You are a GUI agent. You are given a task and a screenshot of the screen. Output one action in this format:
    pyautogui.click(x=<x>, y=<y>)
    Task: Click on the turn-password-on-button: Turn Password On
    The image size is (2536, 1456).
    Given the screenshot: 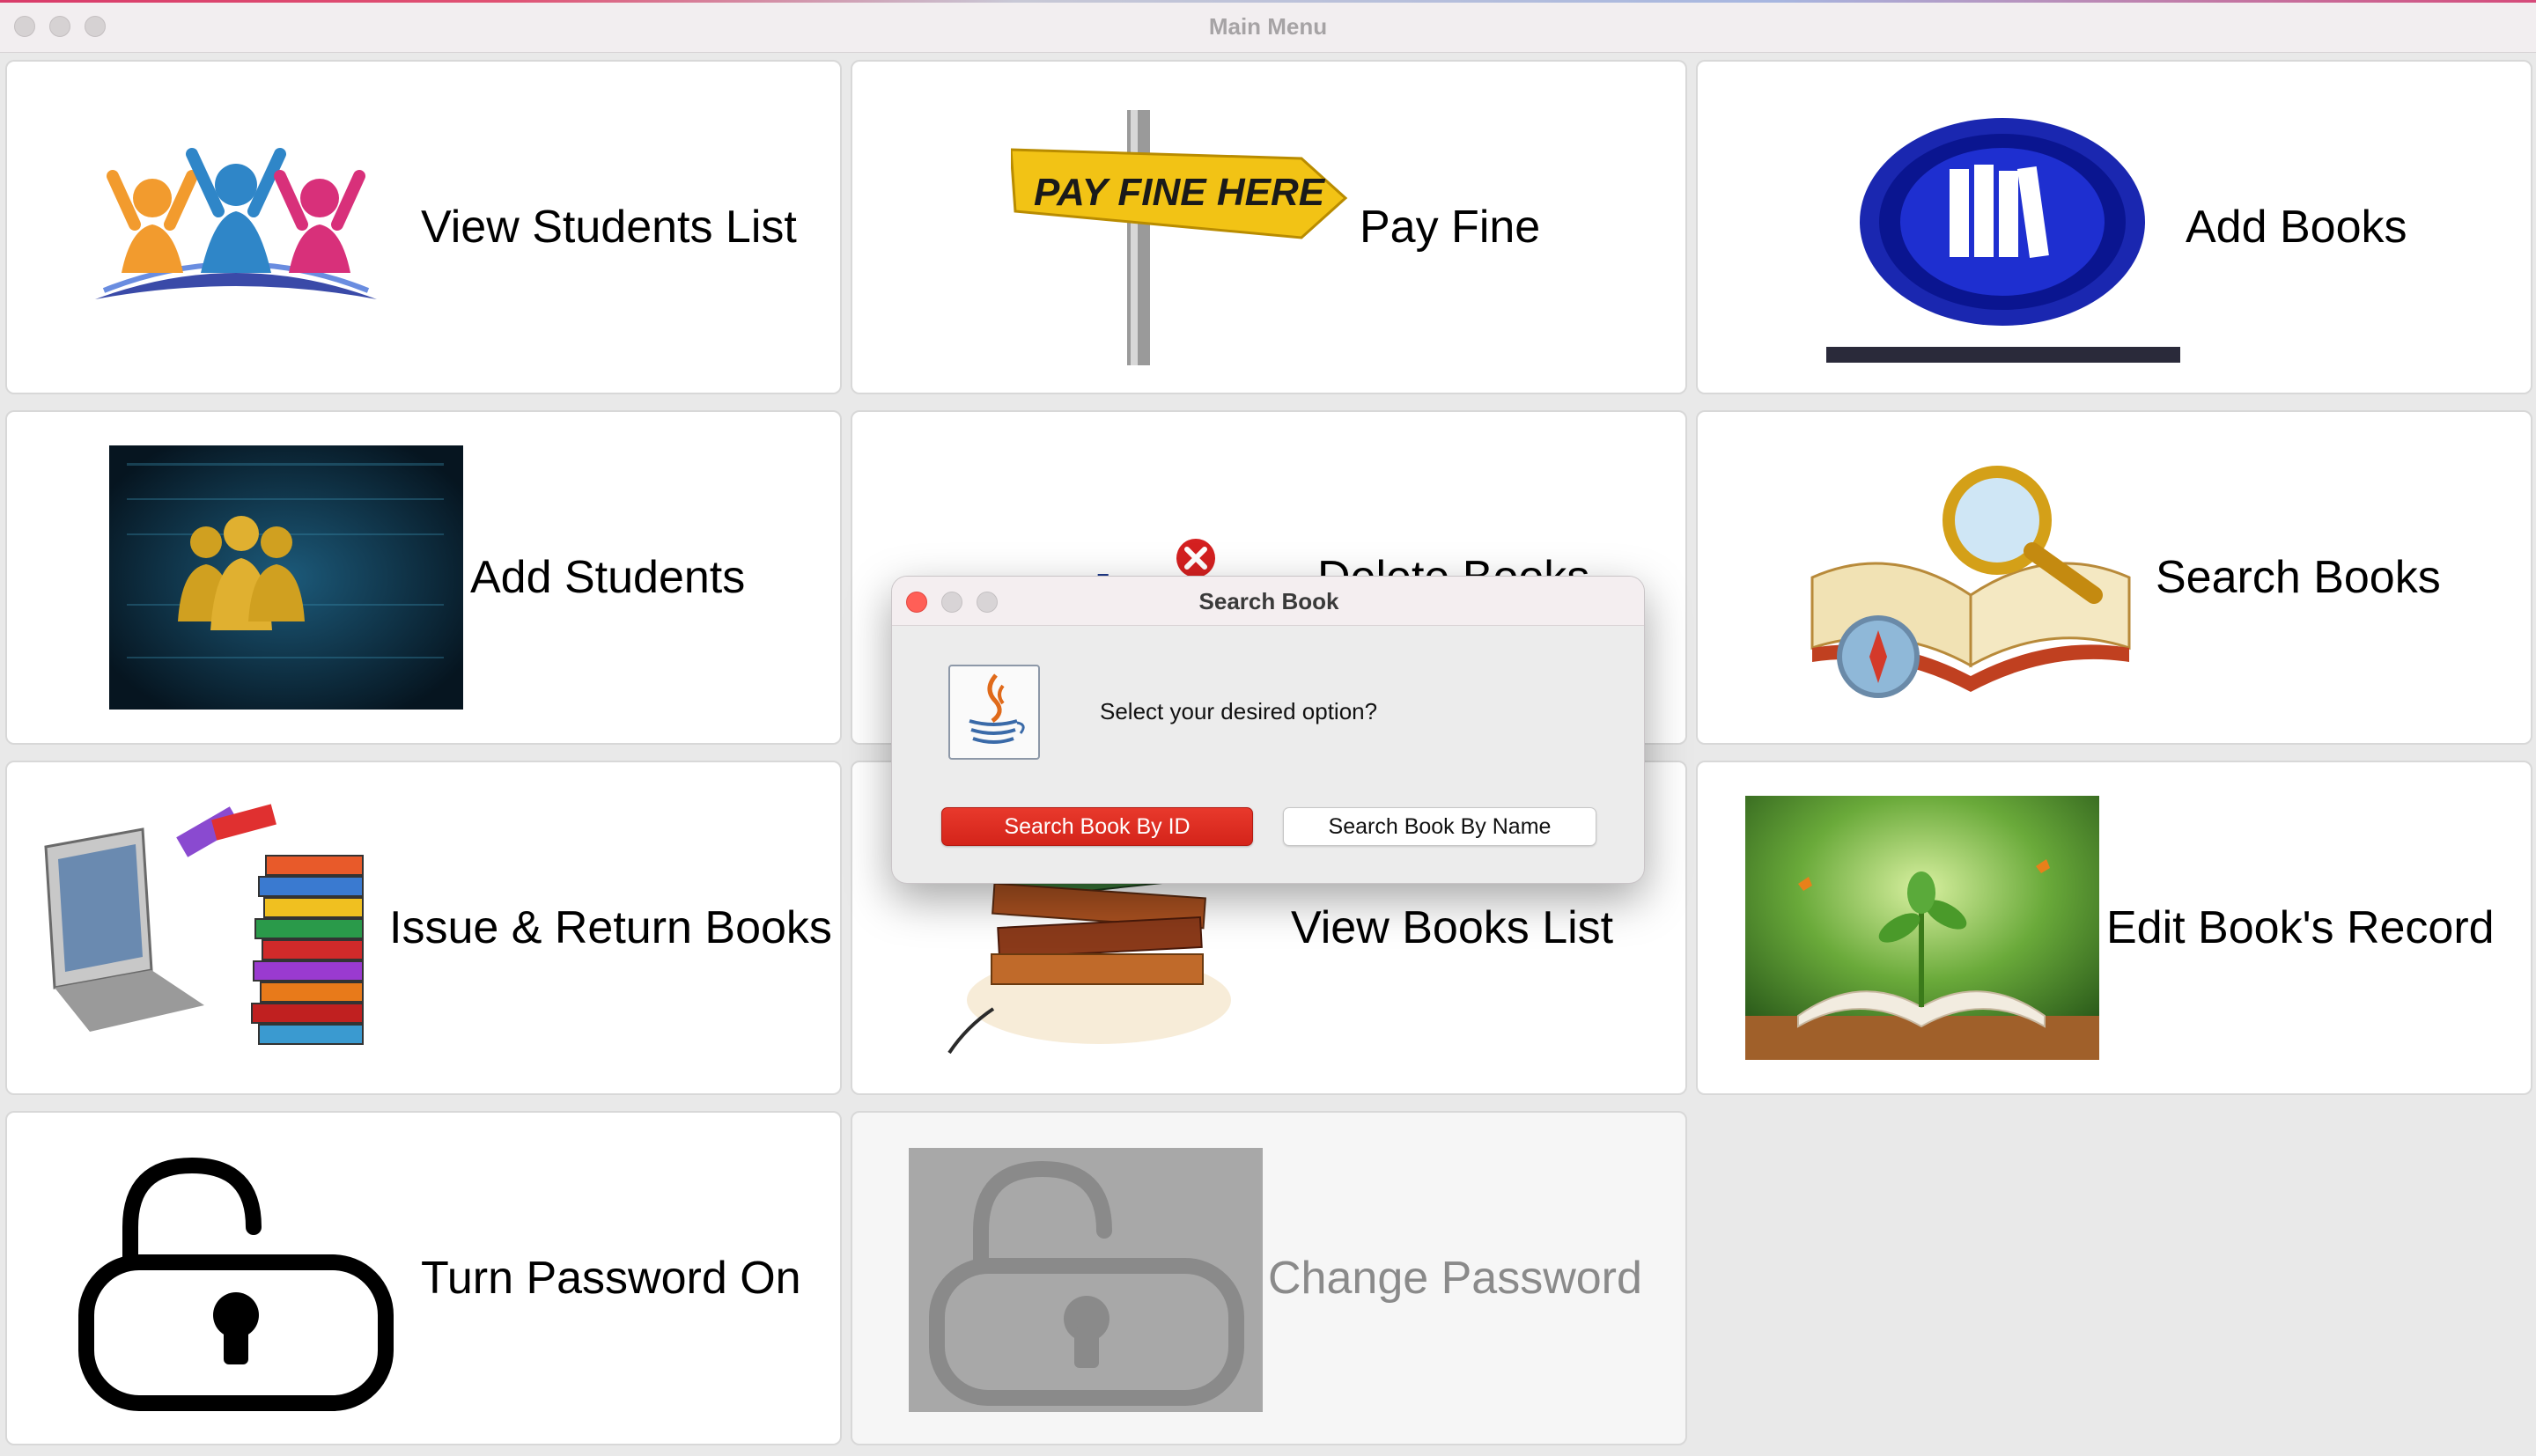 What is the action you would take?
    pyautogui.click(x=423, y=1278)
    